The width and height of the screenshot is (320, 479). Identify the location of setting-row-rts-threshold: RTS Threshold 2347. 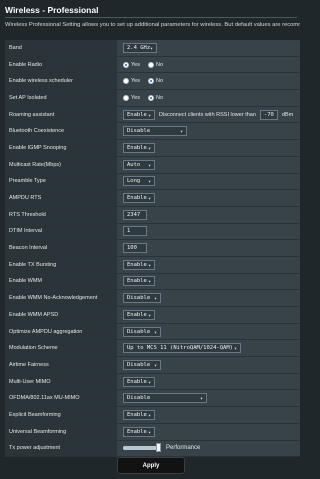
(152, 215).